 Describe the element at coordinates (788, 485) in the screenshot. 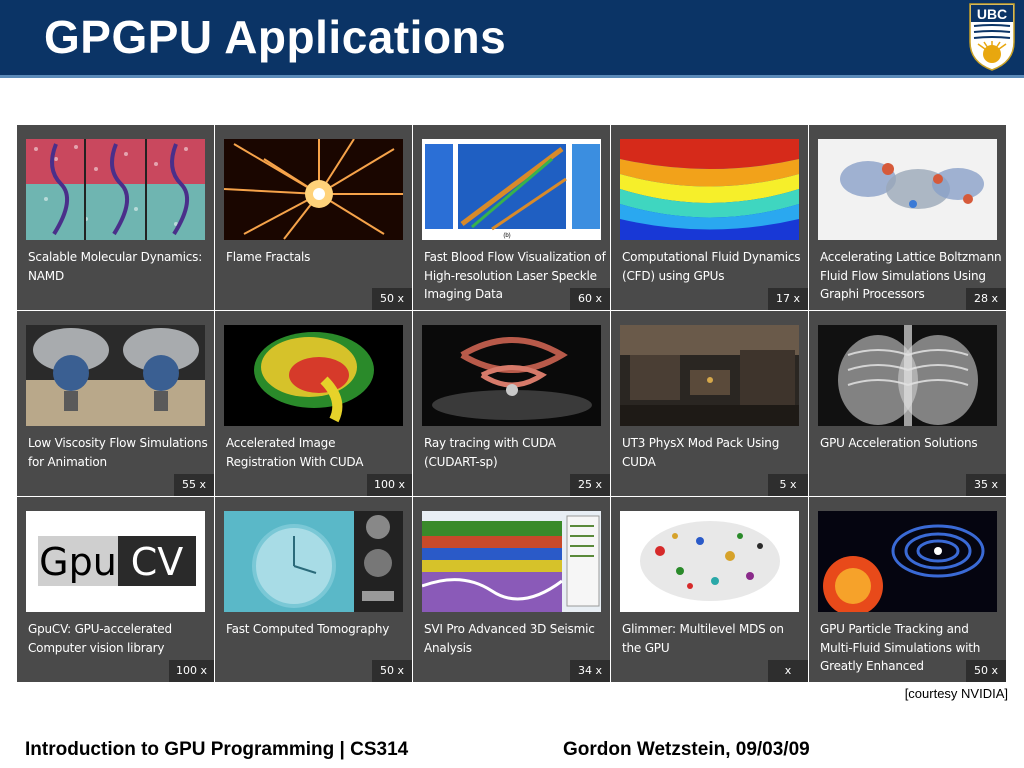

I see `speedup-badge: 5 x` at that location.